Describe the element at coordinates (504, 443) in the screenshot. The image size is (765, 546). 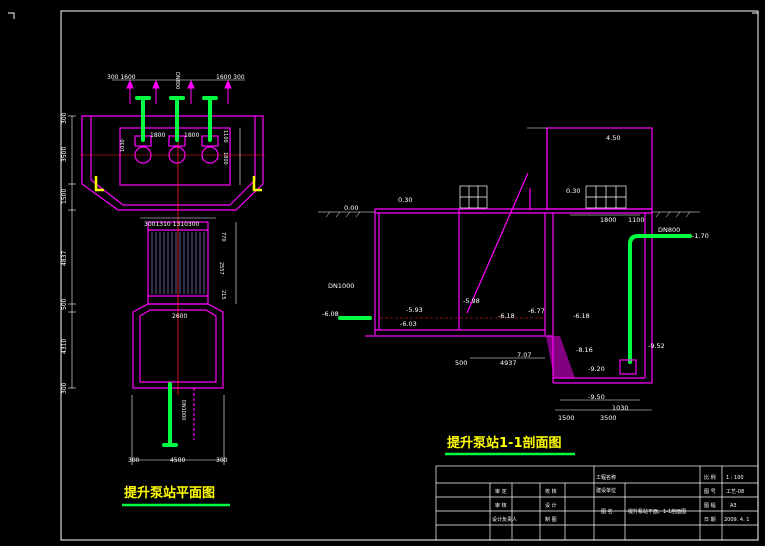
I see `section-title: 提升泵站1-1剖面图` at that location.